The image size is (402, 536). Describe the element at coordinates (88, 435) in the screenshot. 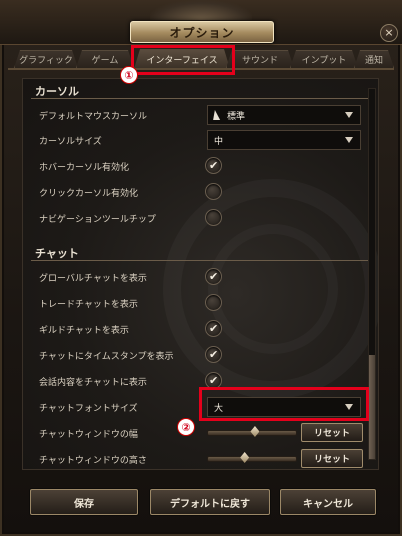

I see `chat-width-label: チャットウィンドウの幅` at that location.